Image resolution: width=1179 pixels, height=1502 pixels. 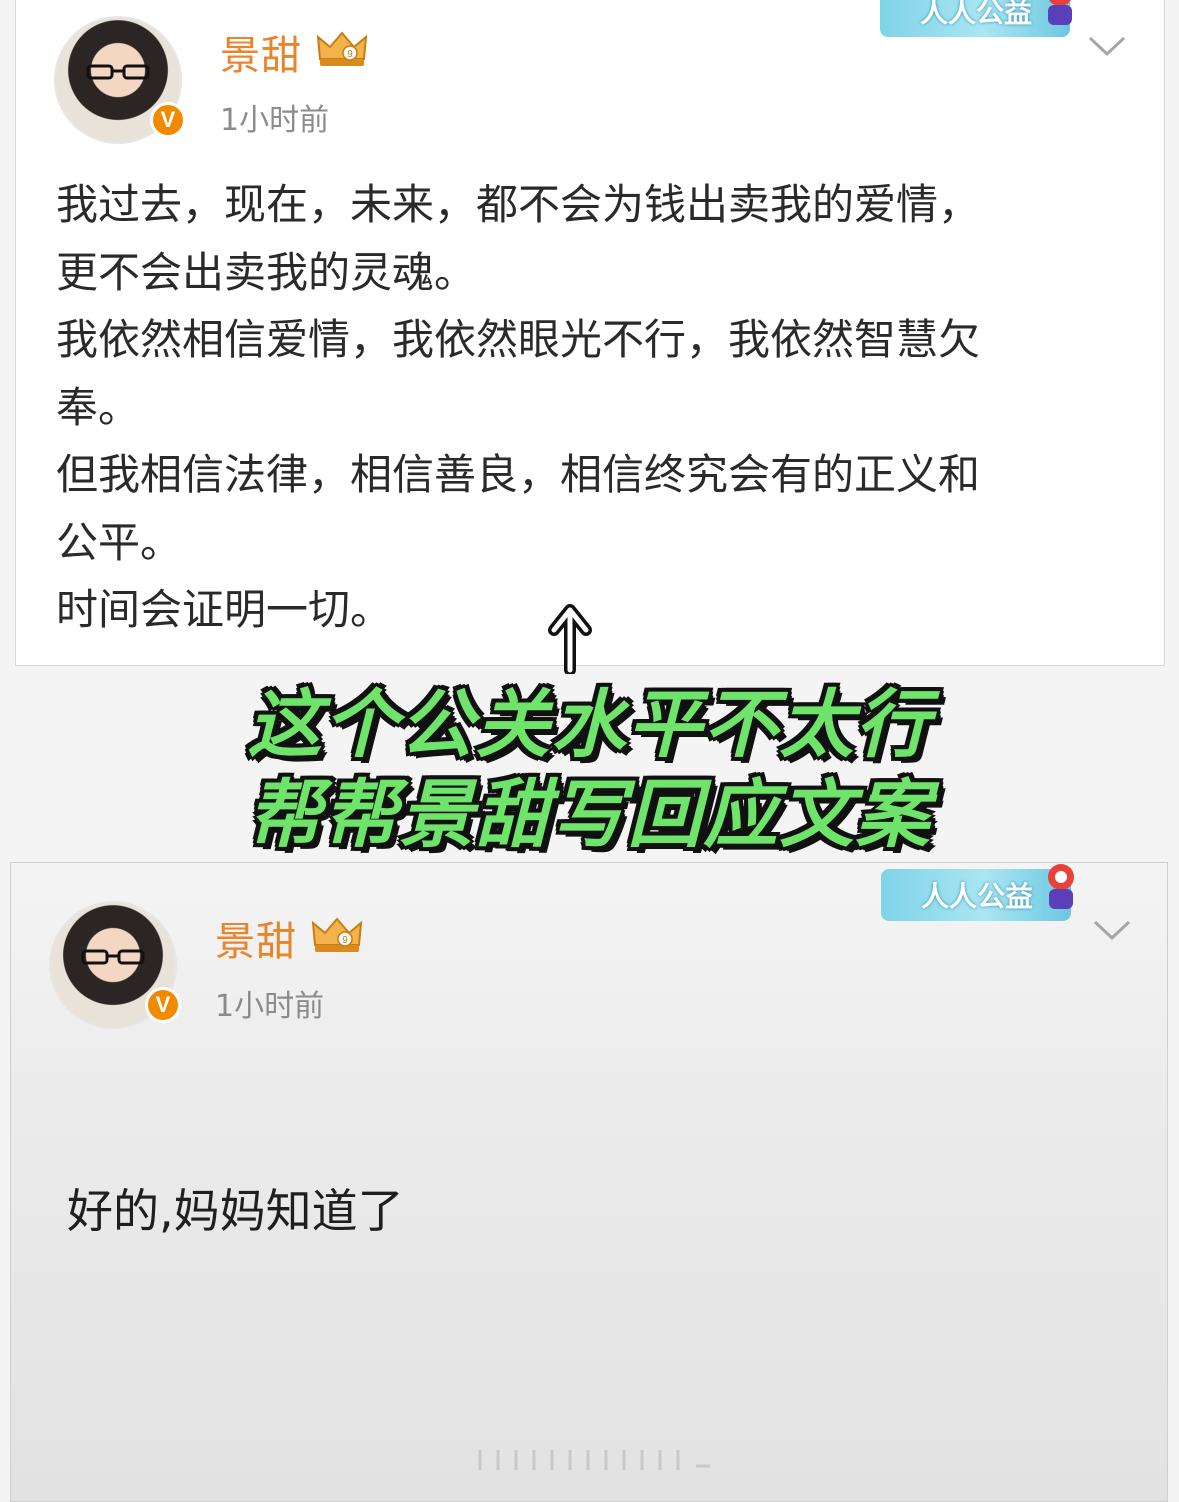 What do you see at coordinates (589, 815) in the screenshot?
I see `overlay-line-2: 帮帮景甜写回应文案` at bounding box center [589, 815].